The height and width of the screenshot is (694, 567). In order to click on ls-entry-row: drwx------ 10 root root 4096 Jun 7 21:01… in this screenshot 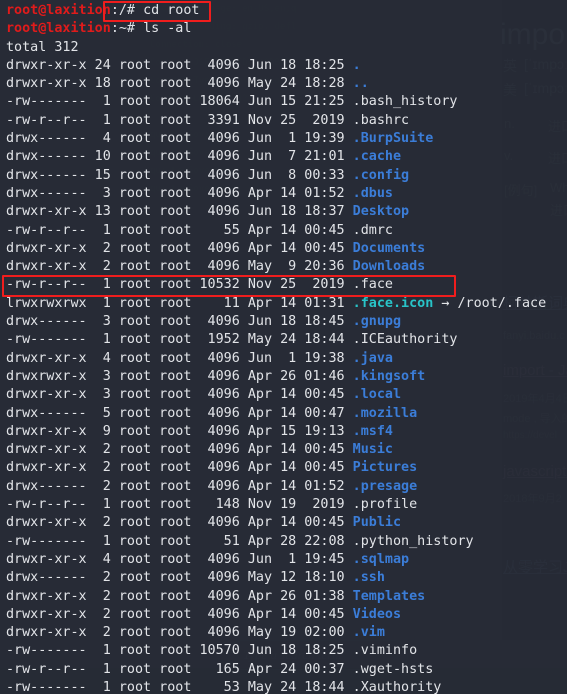, I will do `click(286, 157)`.